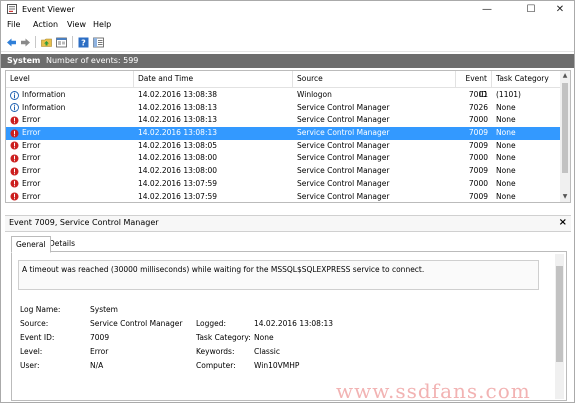 The width and height of the screenshot is (576, 404). What do you see at coordinates (11, 42) in the screenshot?
I see `back-arrow-icon` at bounding box center [11, 42].